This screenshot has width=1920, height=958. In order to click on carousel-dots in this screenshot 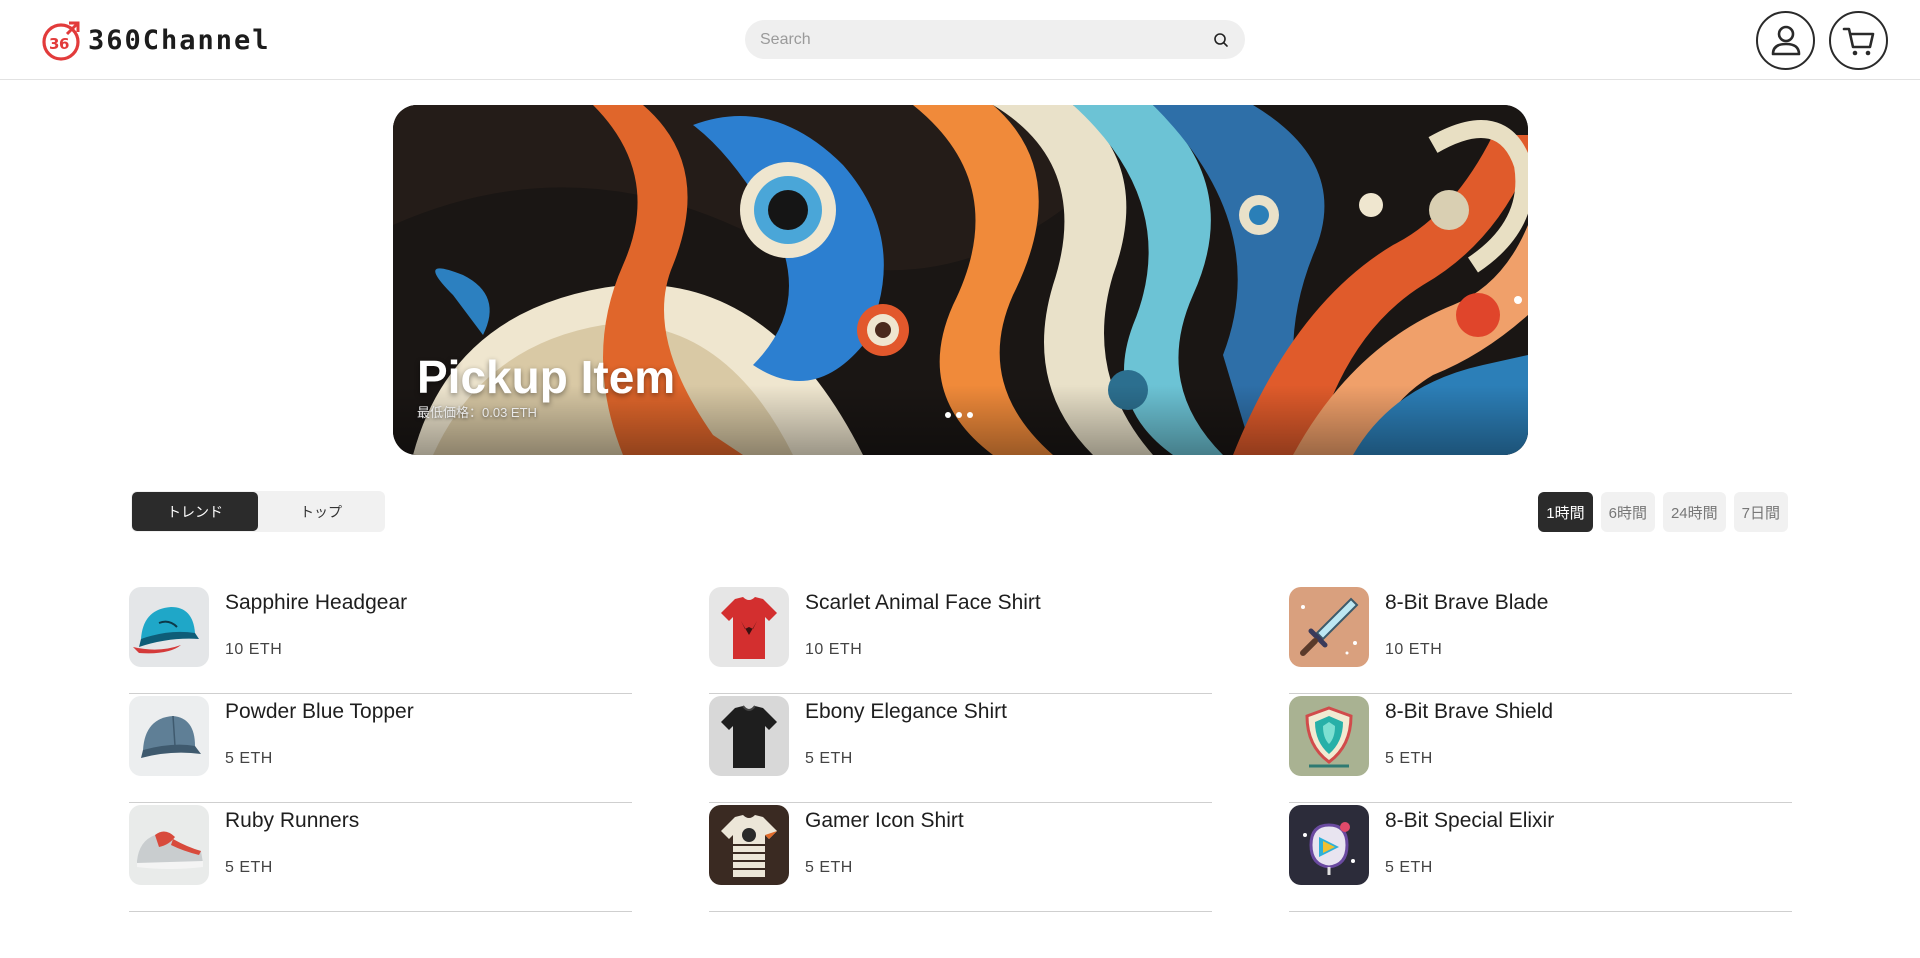, I will do `click(959, 415)`.